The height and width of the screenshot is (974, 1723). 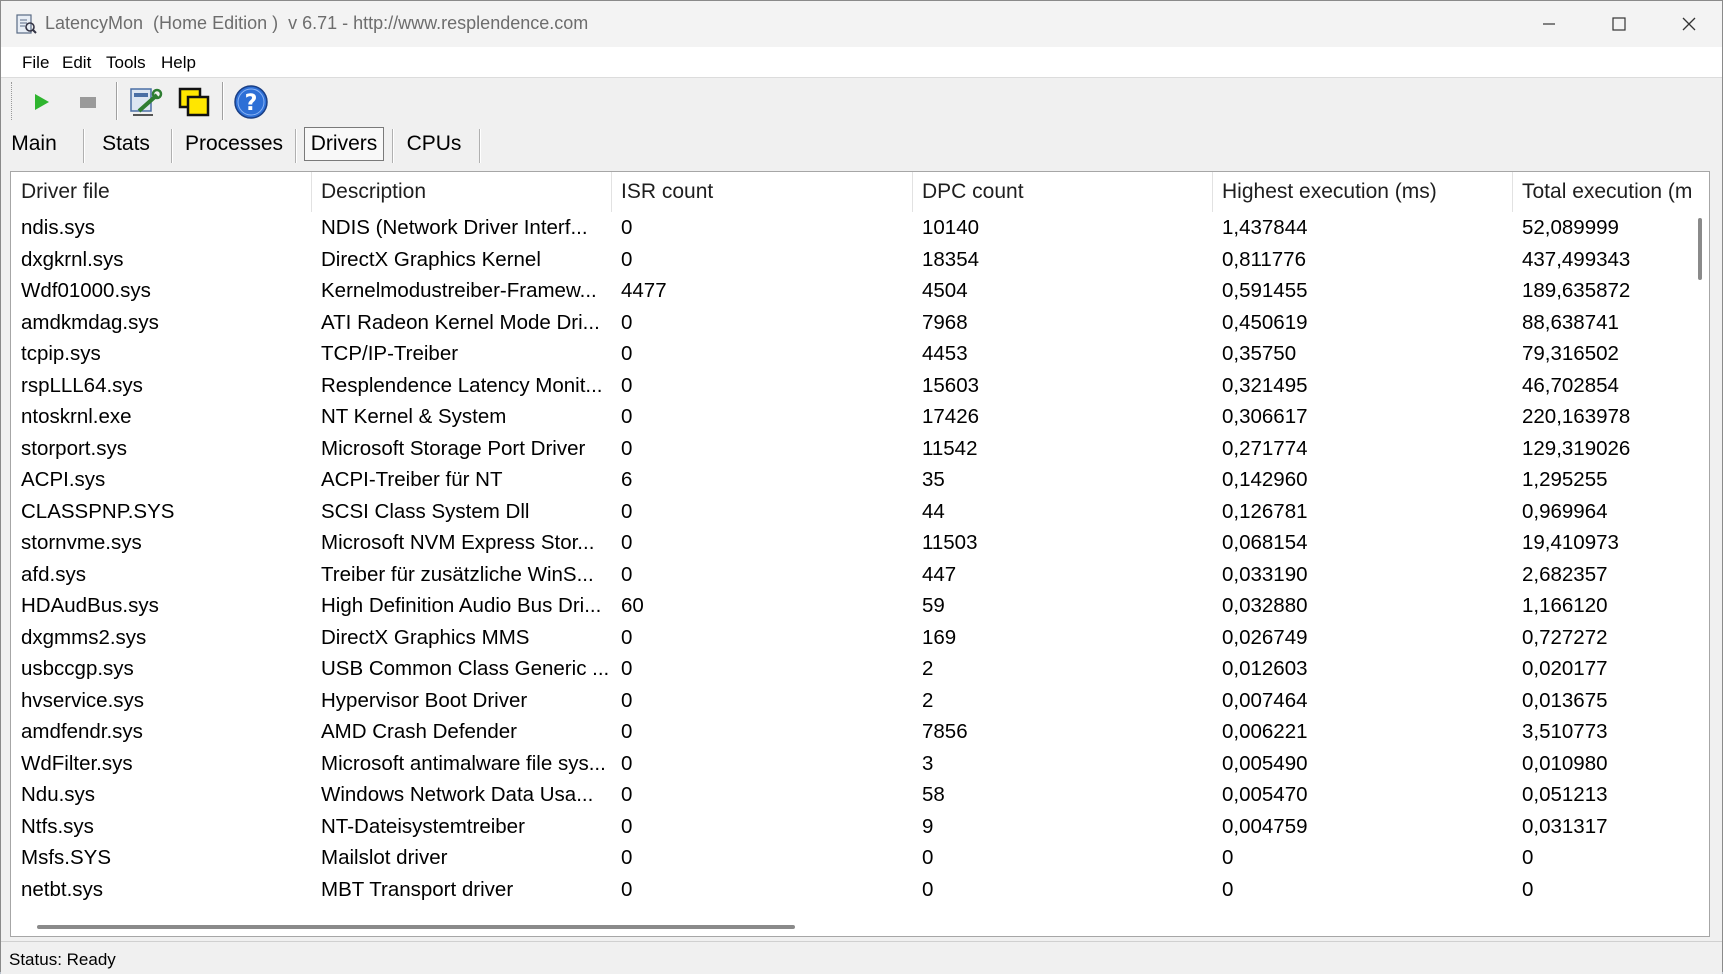 I want to click on cell-description: Hypervisor Boot Driver, so click(x=424, y=700).